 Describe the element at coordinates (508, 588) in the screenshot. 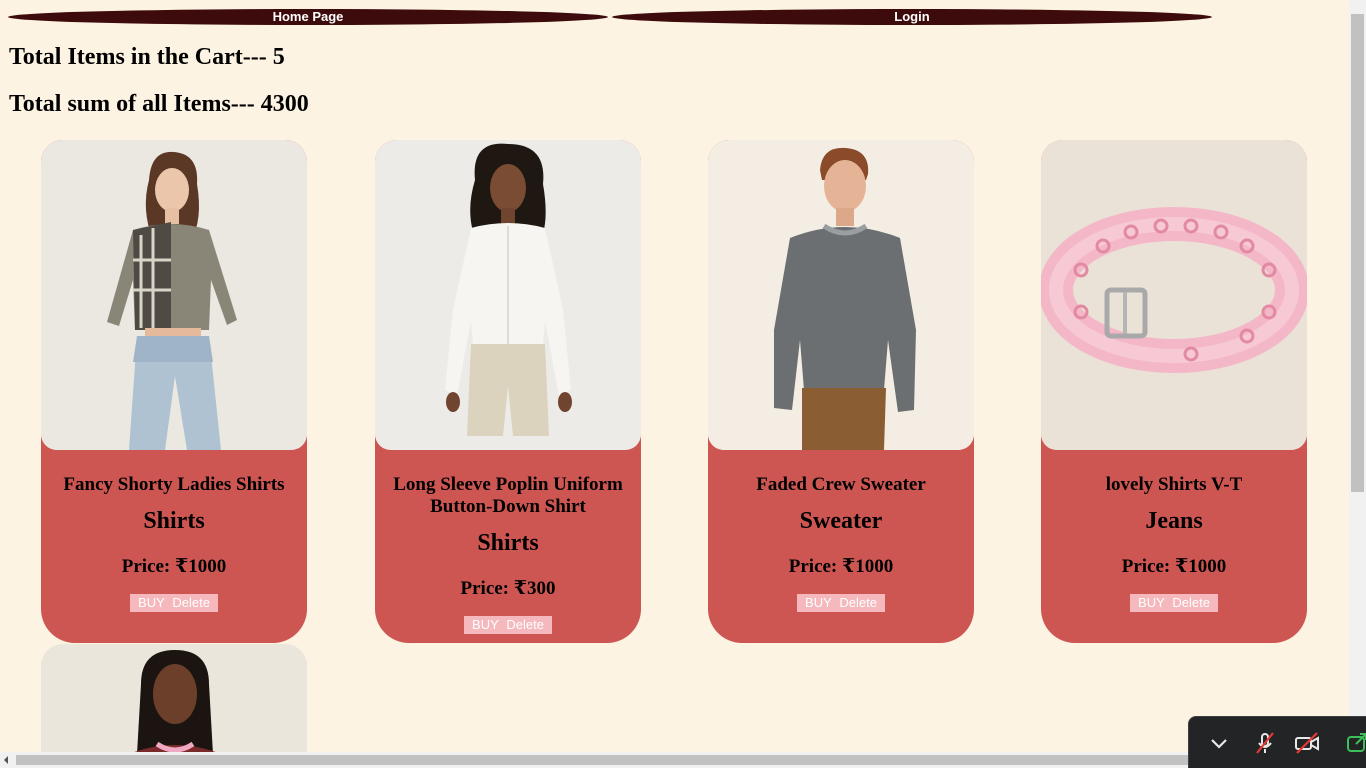

I see `product-price: Price: ₹300` at that location.